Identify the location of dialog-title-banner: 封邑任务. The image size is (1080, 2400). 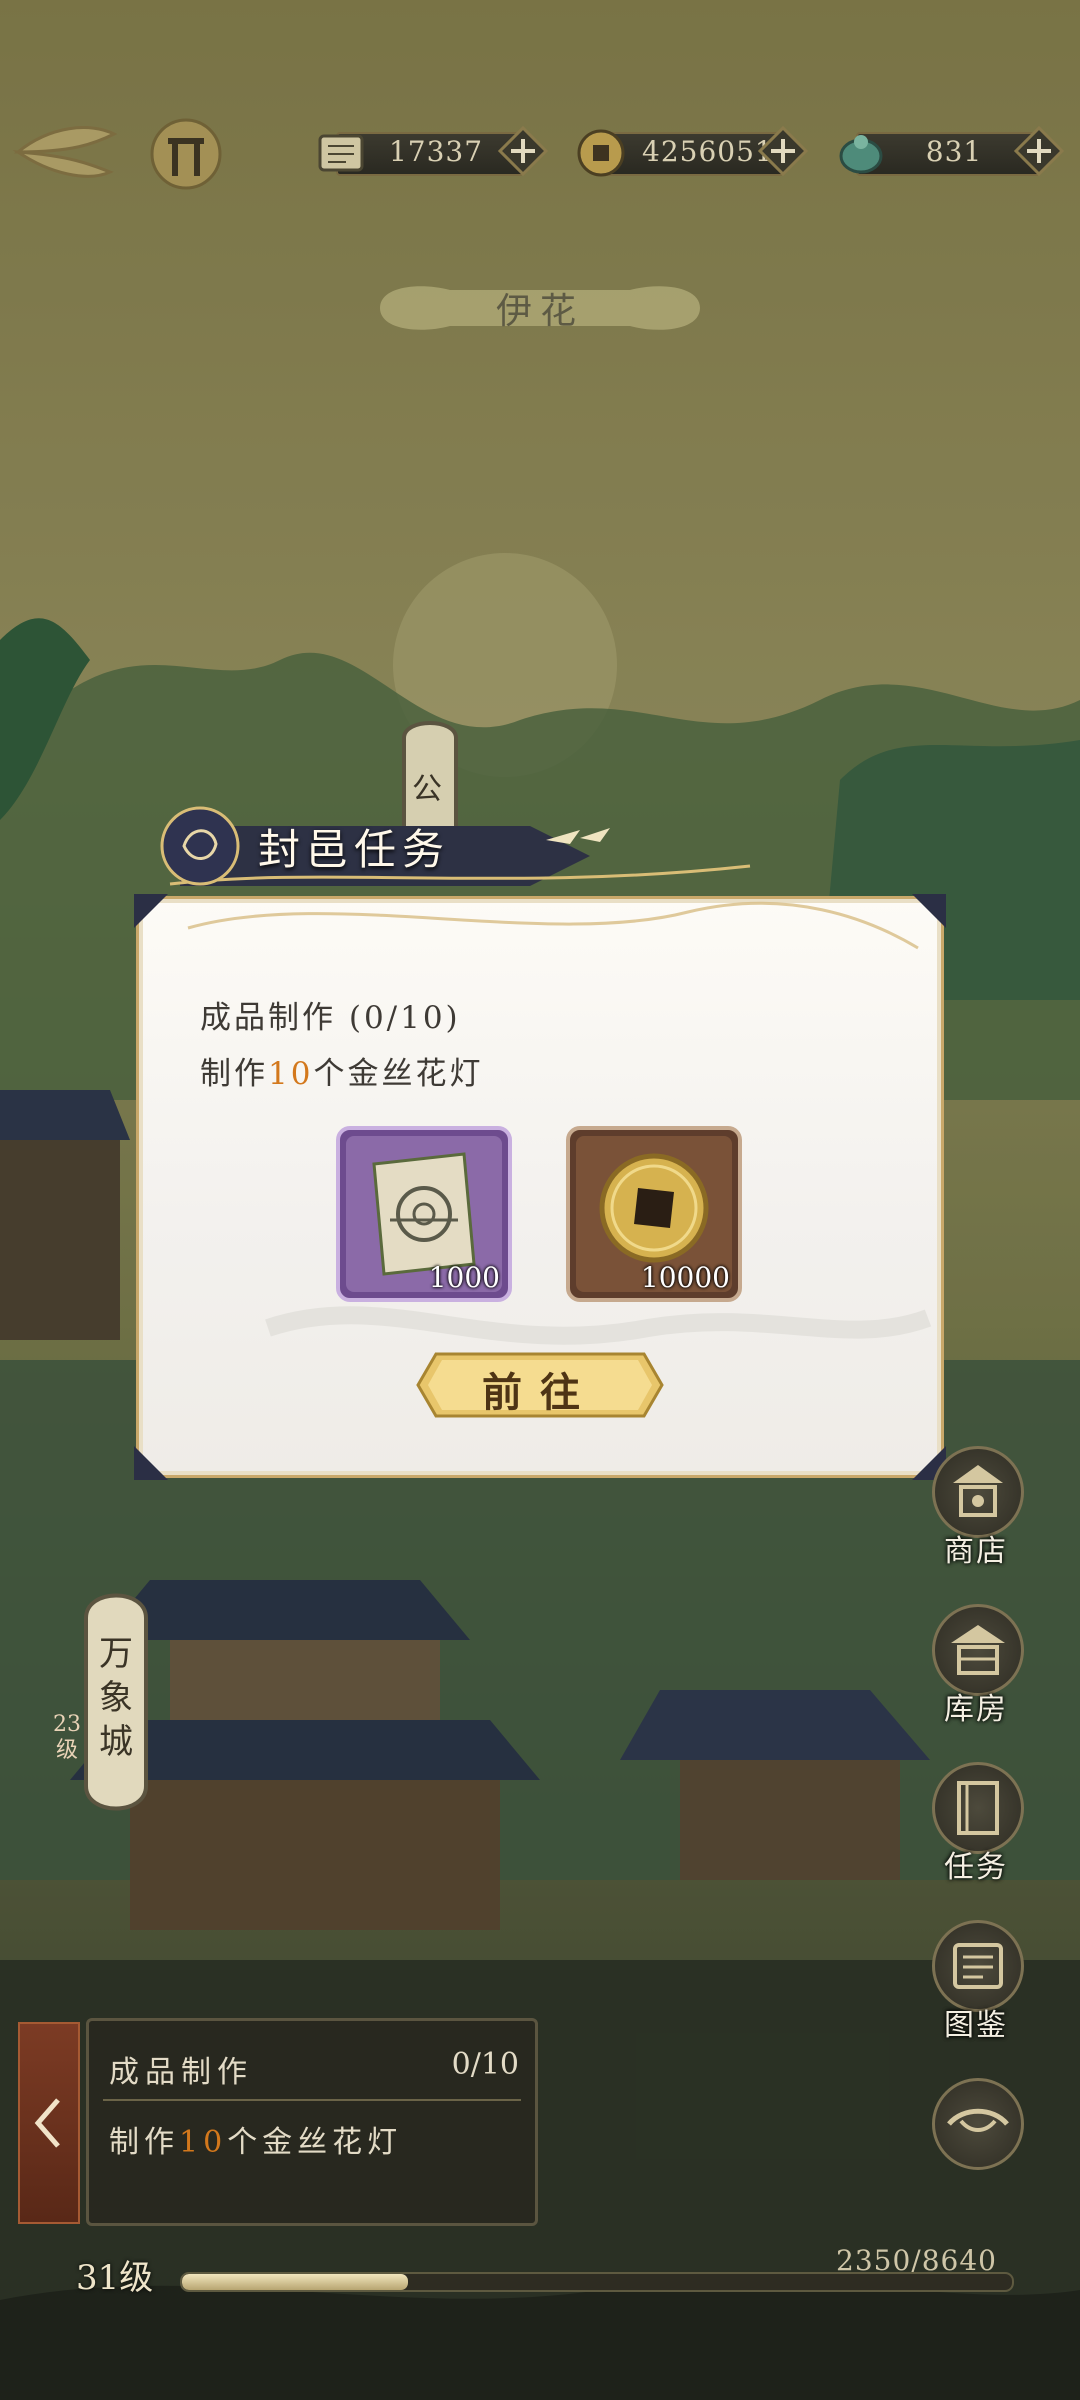
(460, 846).